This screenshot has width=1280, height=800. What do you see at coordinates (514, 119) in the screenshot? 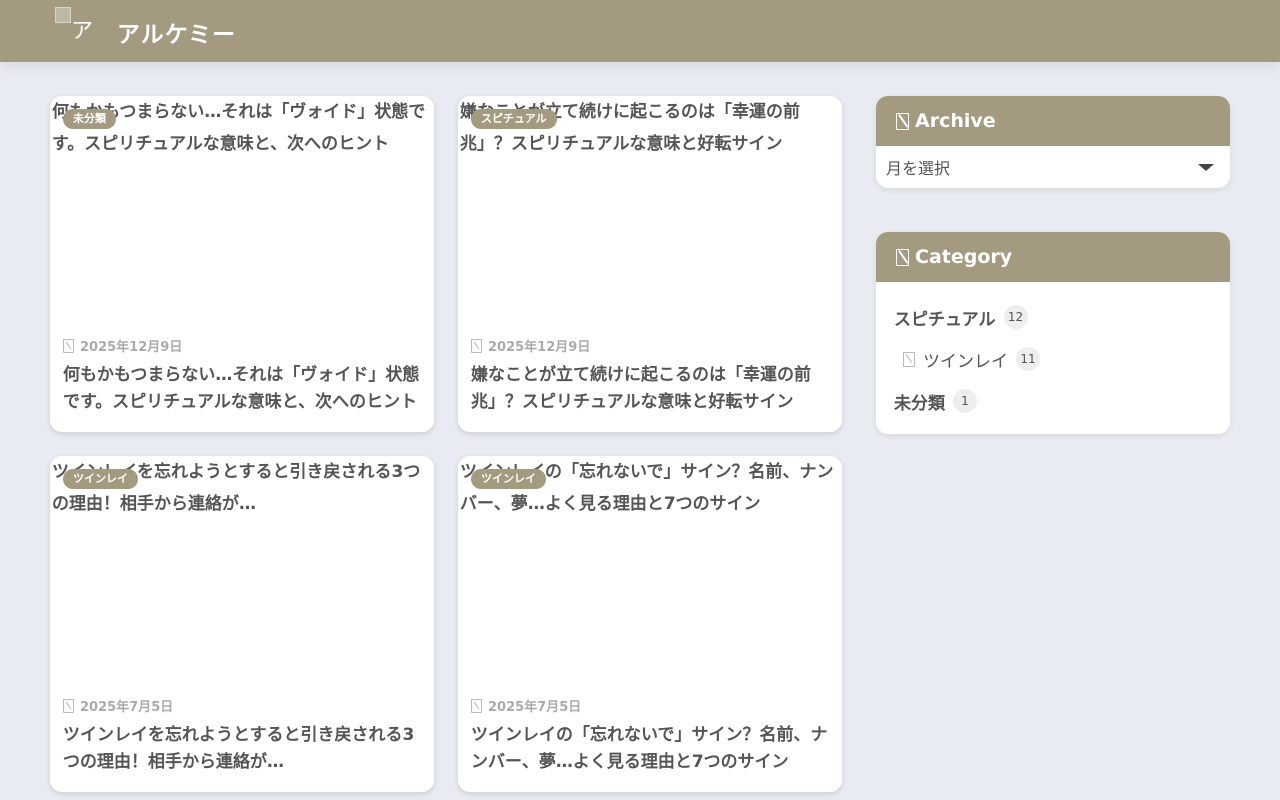
I see `category-badge: スピチュアル` at bounding box center [514, 119].